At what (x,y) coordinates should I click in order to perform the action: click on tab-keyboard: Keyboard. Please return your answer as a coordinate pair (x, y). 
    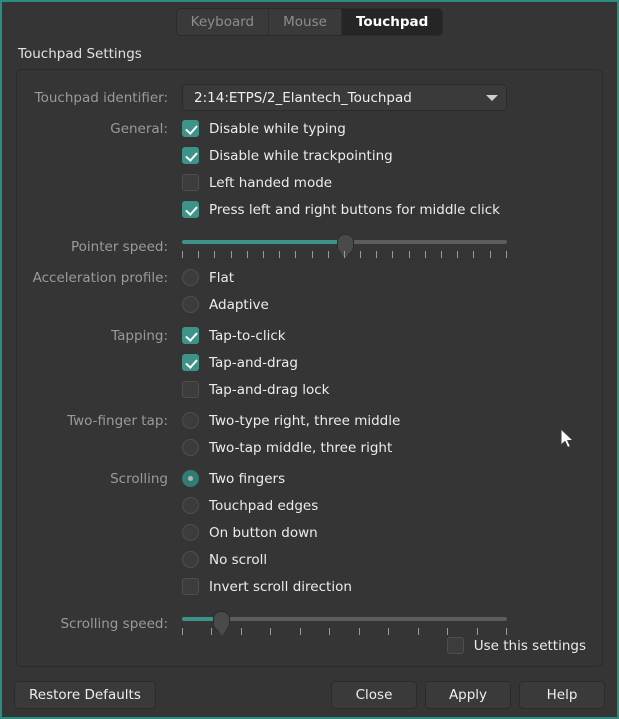
    Looking at the image, I should click on (223, 22).